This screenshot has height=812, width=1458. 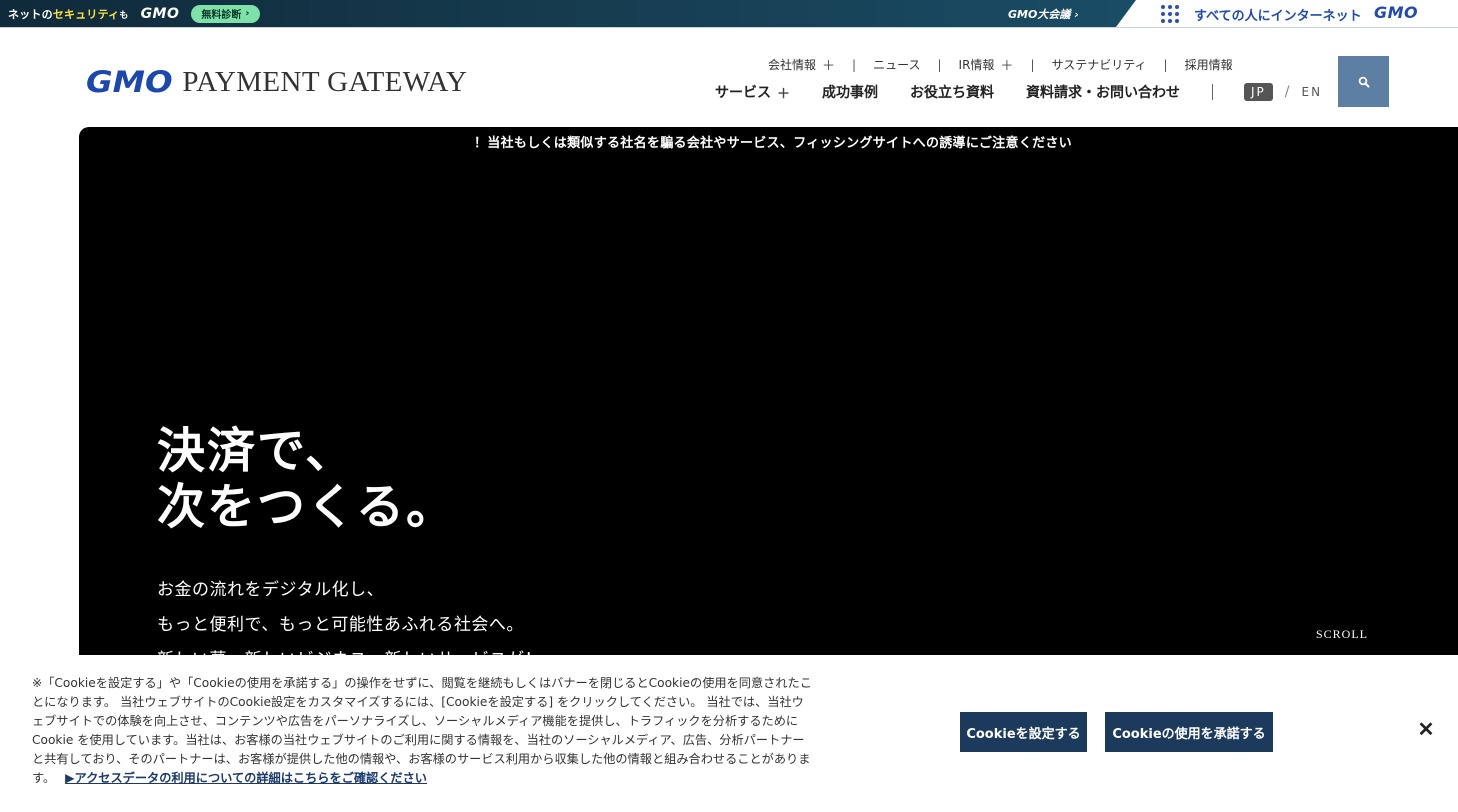 I want to click on nav-label: サービス, so click(x=743, y=93).